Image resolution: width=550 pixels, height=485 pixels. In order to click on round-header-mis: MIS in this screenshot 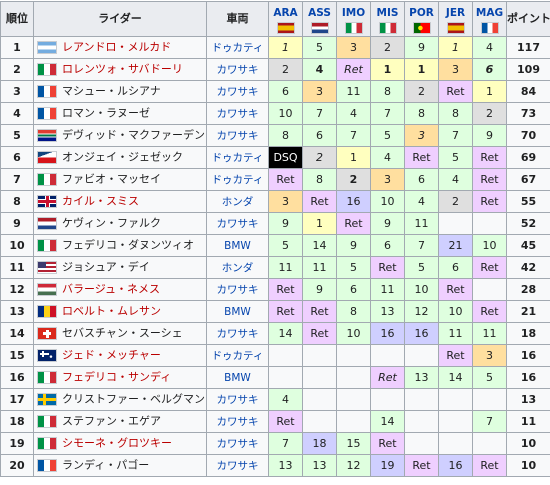, I will do `click(388, 19)`.